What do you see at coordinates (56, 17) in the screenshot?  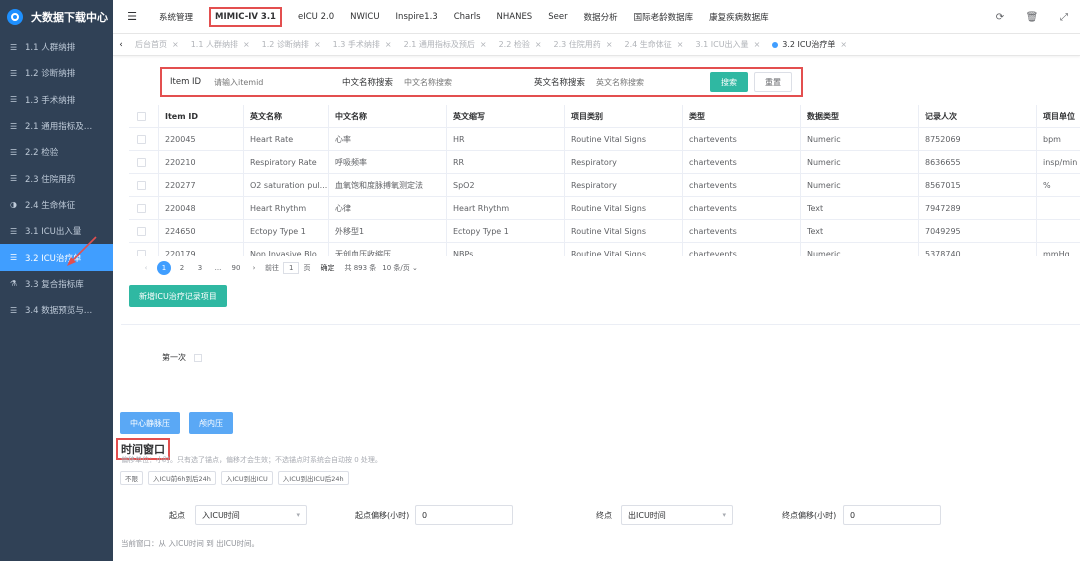 I see `app-logo: 大数据下载中心` at bounding box center [56, 17].